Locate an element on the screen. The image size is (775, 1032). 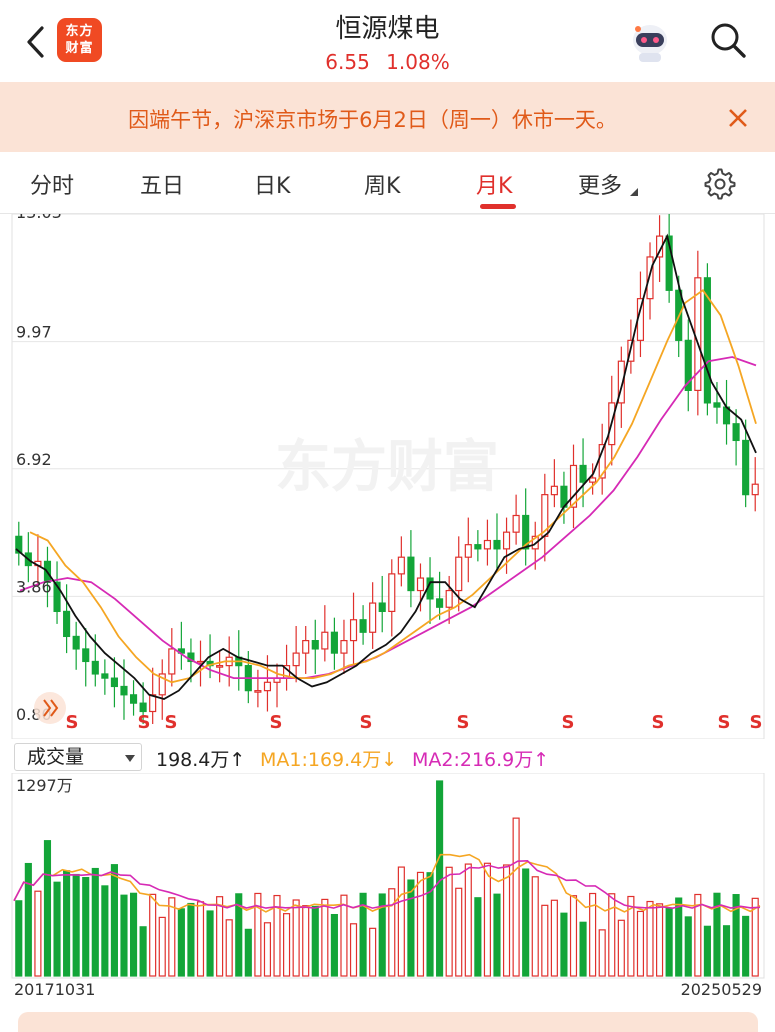
tab-daily-k: 日K is located at coordinates (272, 184).